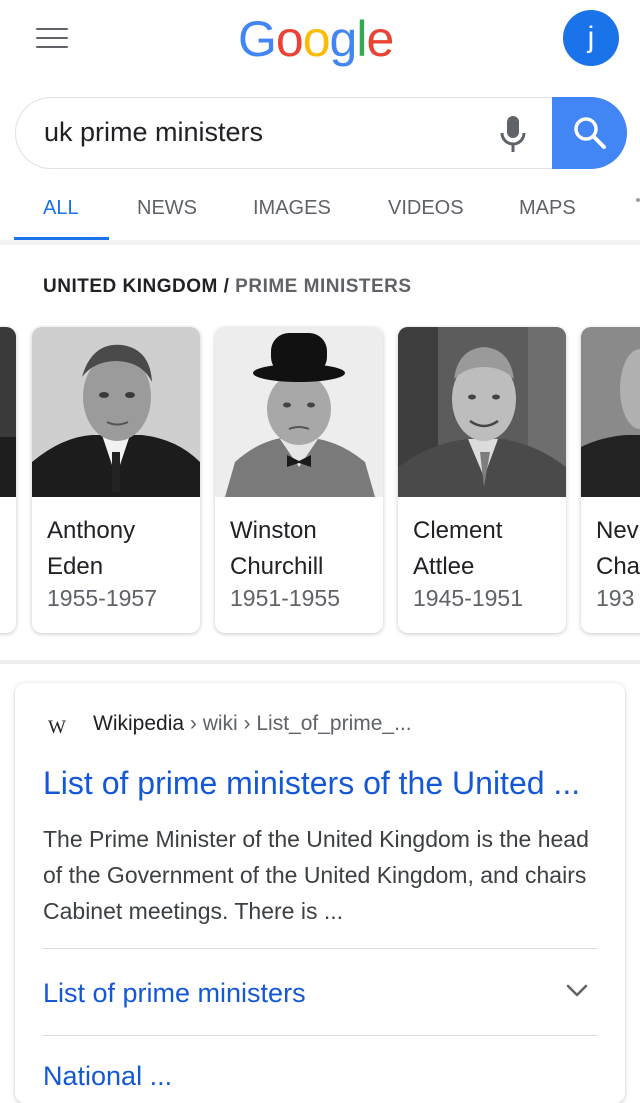 The width and height of the screenshot is (640, 1103). Describe the element at coordinates (547, 208) in the screenshot. I see `tab-maps: MAPS` at that location.